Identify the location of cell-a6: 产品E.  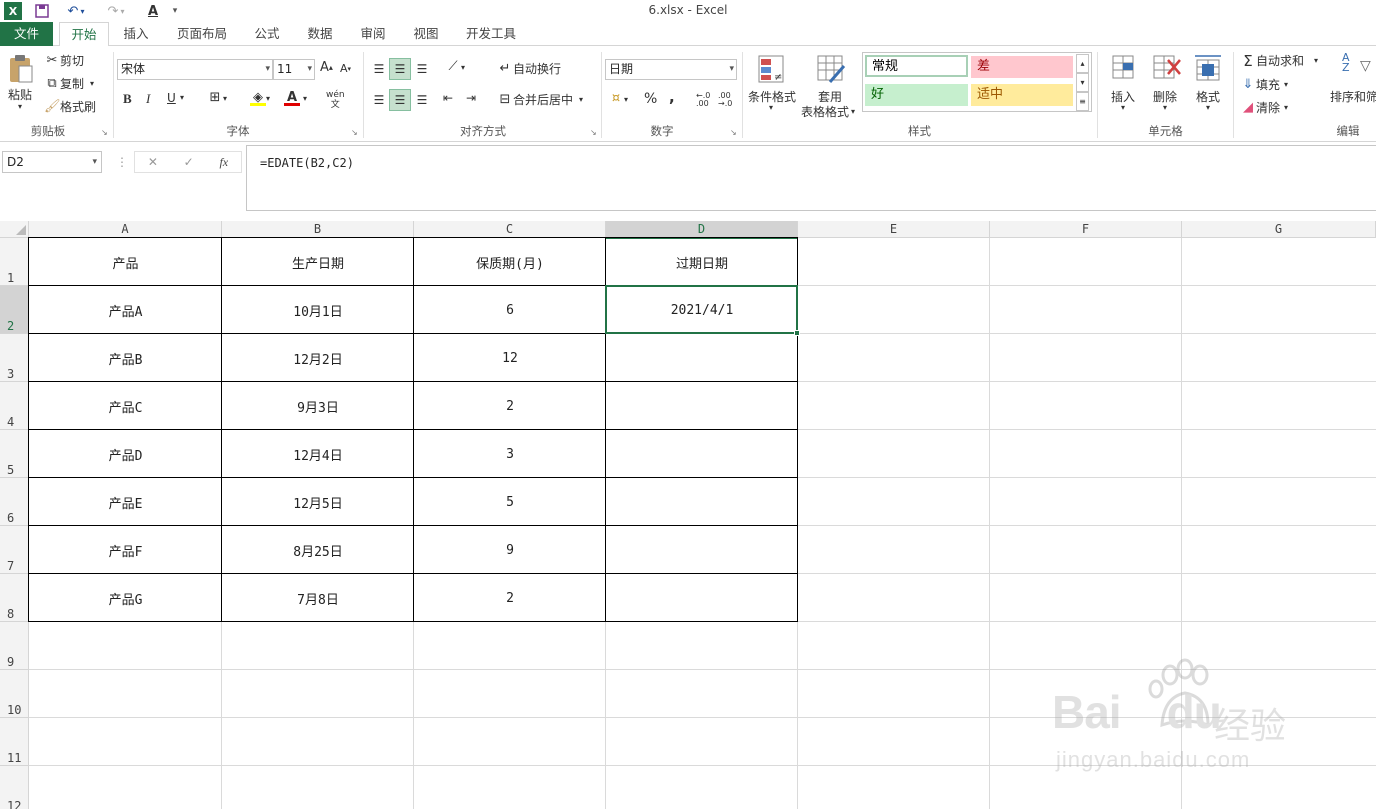
(125, 502).